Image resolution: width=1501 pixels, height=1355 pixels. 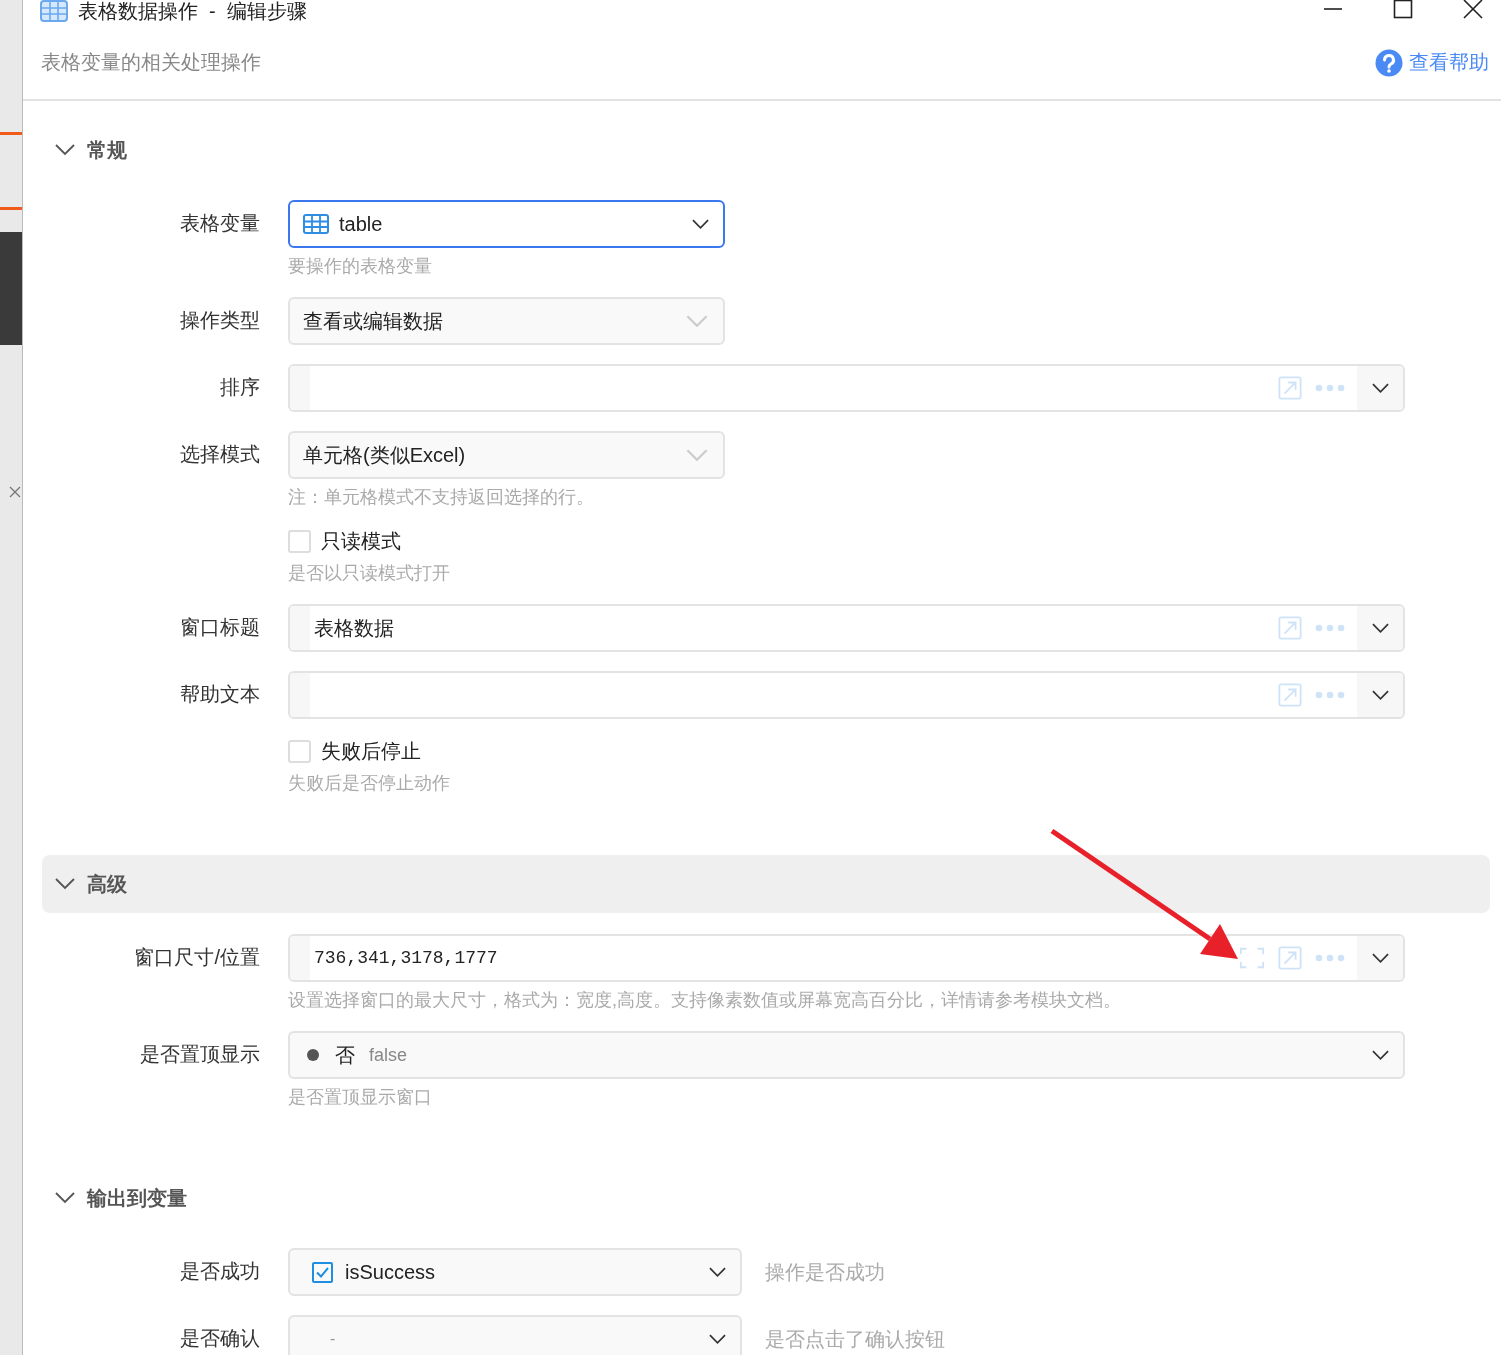 I want to click on checkbox-label: 只读模式, so click(x=361, y=541).